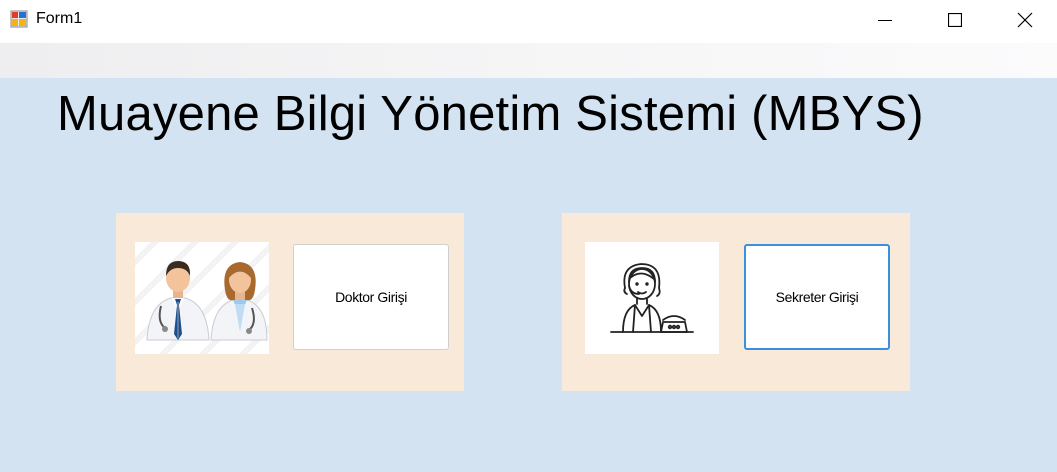 Image resolution: width=1057 pixels, height=472 pixels. I want to click on secretary-panel: Sekreter Girişi, so click(736, 302).